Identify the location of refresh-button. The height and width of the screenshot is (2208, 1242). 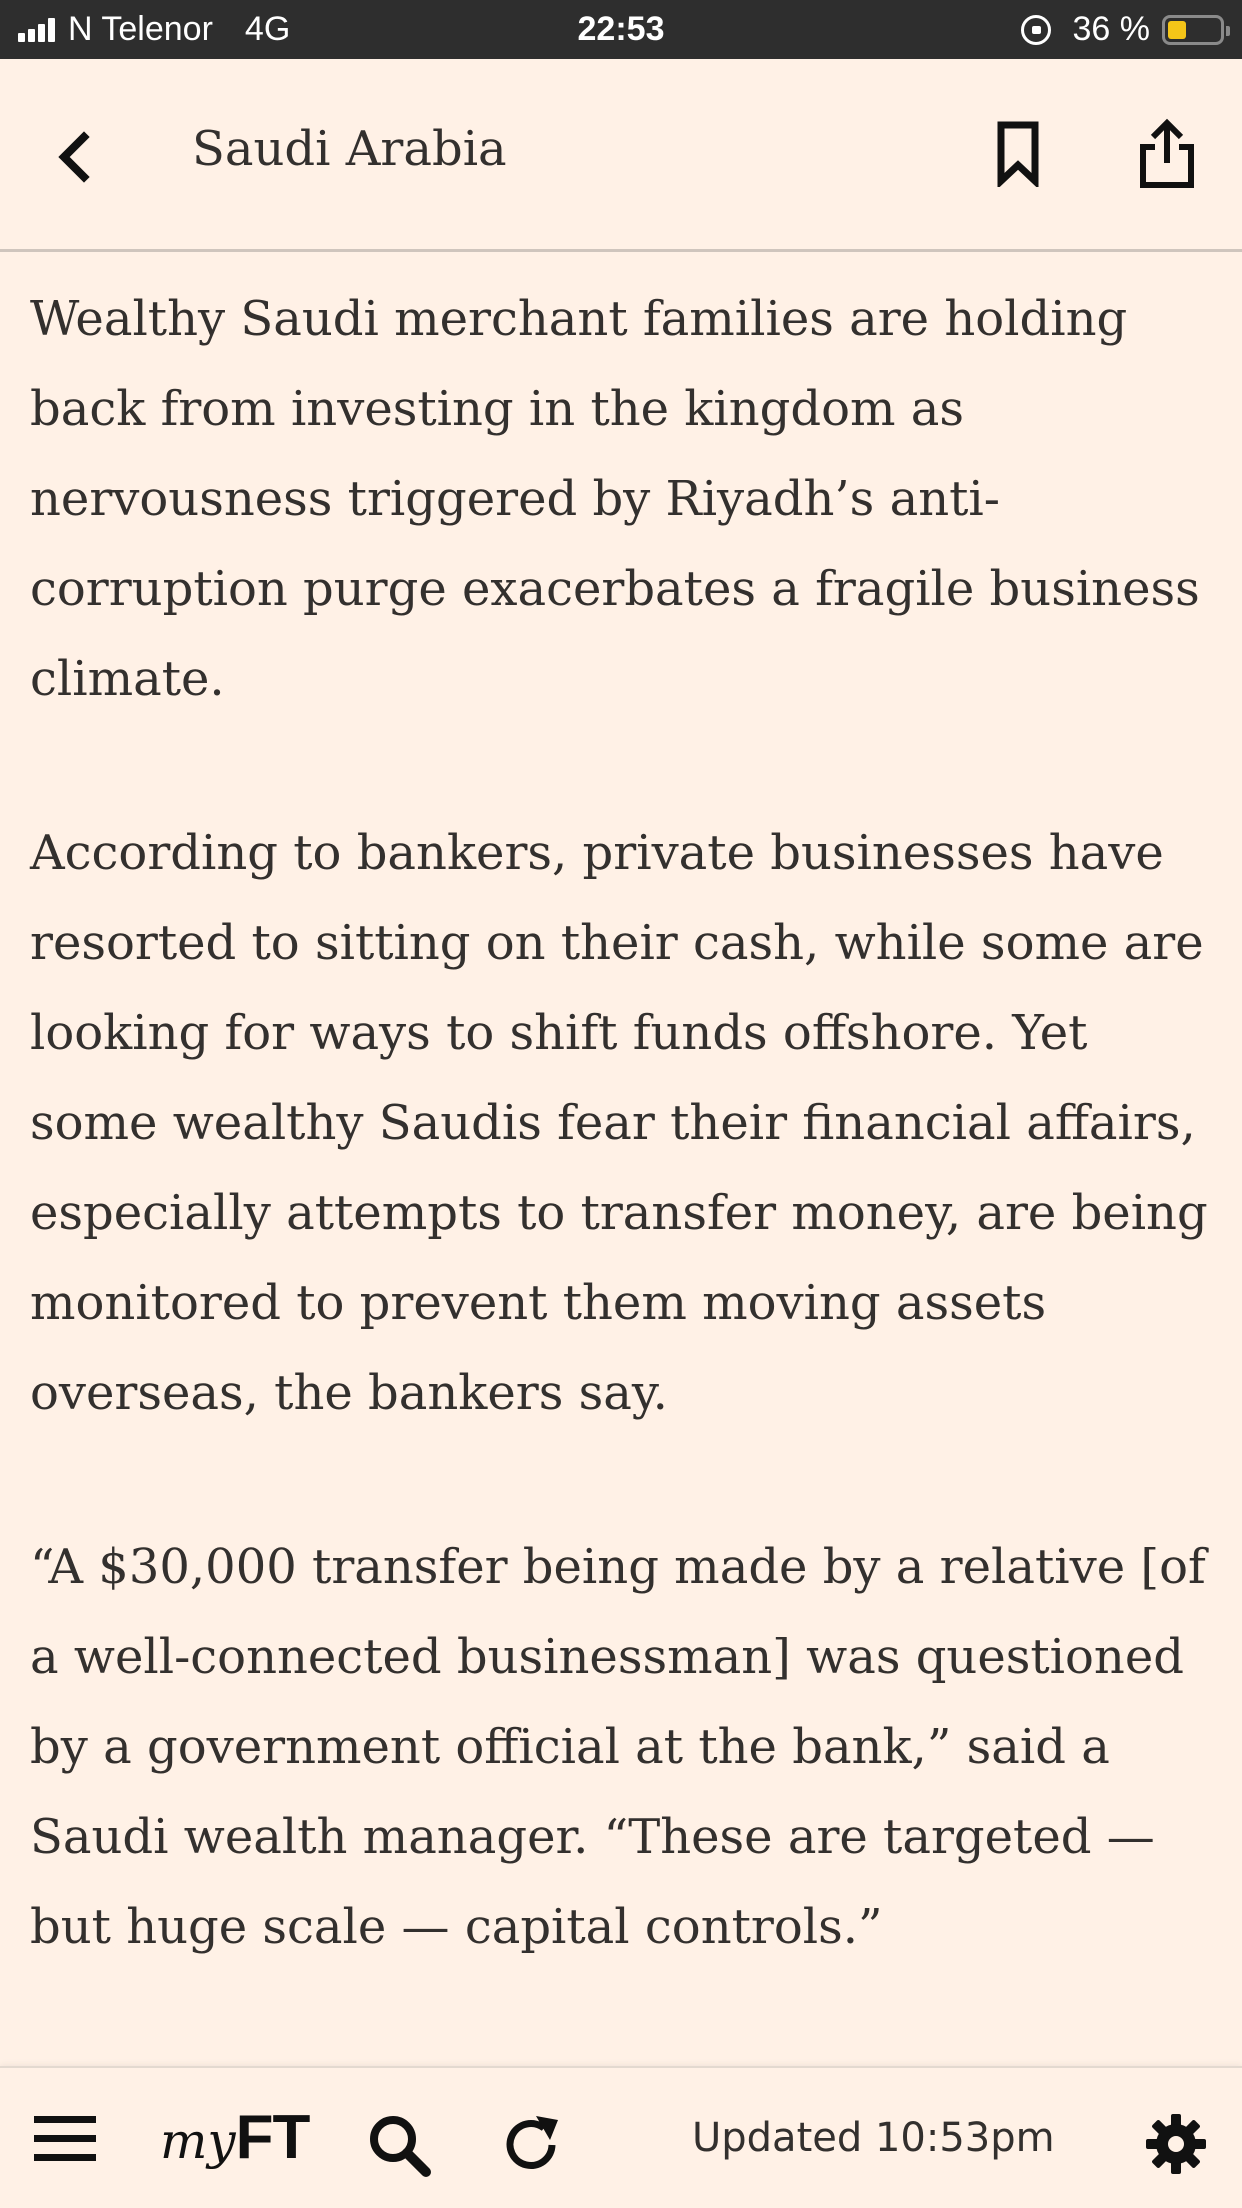
(531, 2145).